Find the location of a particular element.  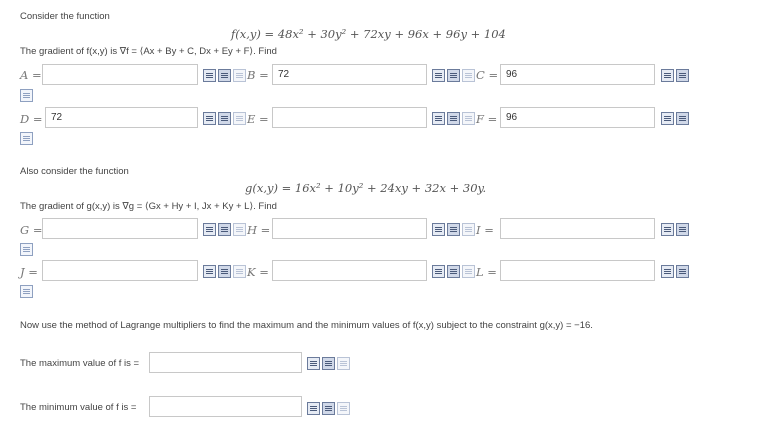

intro-text-1: Consider the function is located at coordinates (65, 16).